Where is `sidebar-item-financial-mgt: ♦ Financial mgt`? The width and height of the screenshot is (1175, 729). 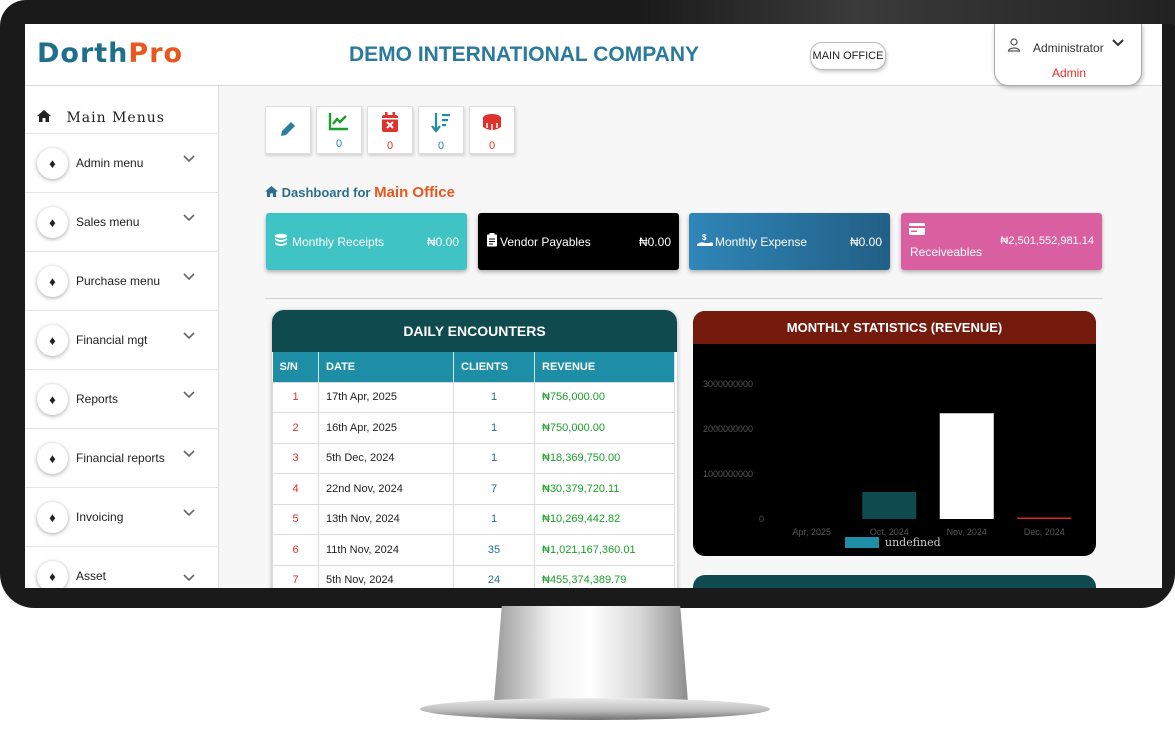 sidebar-item-financial-mgt: ♦ Financial mgt is located at coordinates (122, 339).